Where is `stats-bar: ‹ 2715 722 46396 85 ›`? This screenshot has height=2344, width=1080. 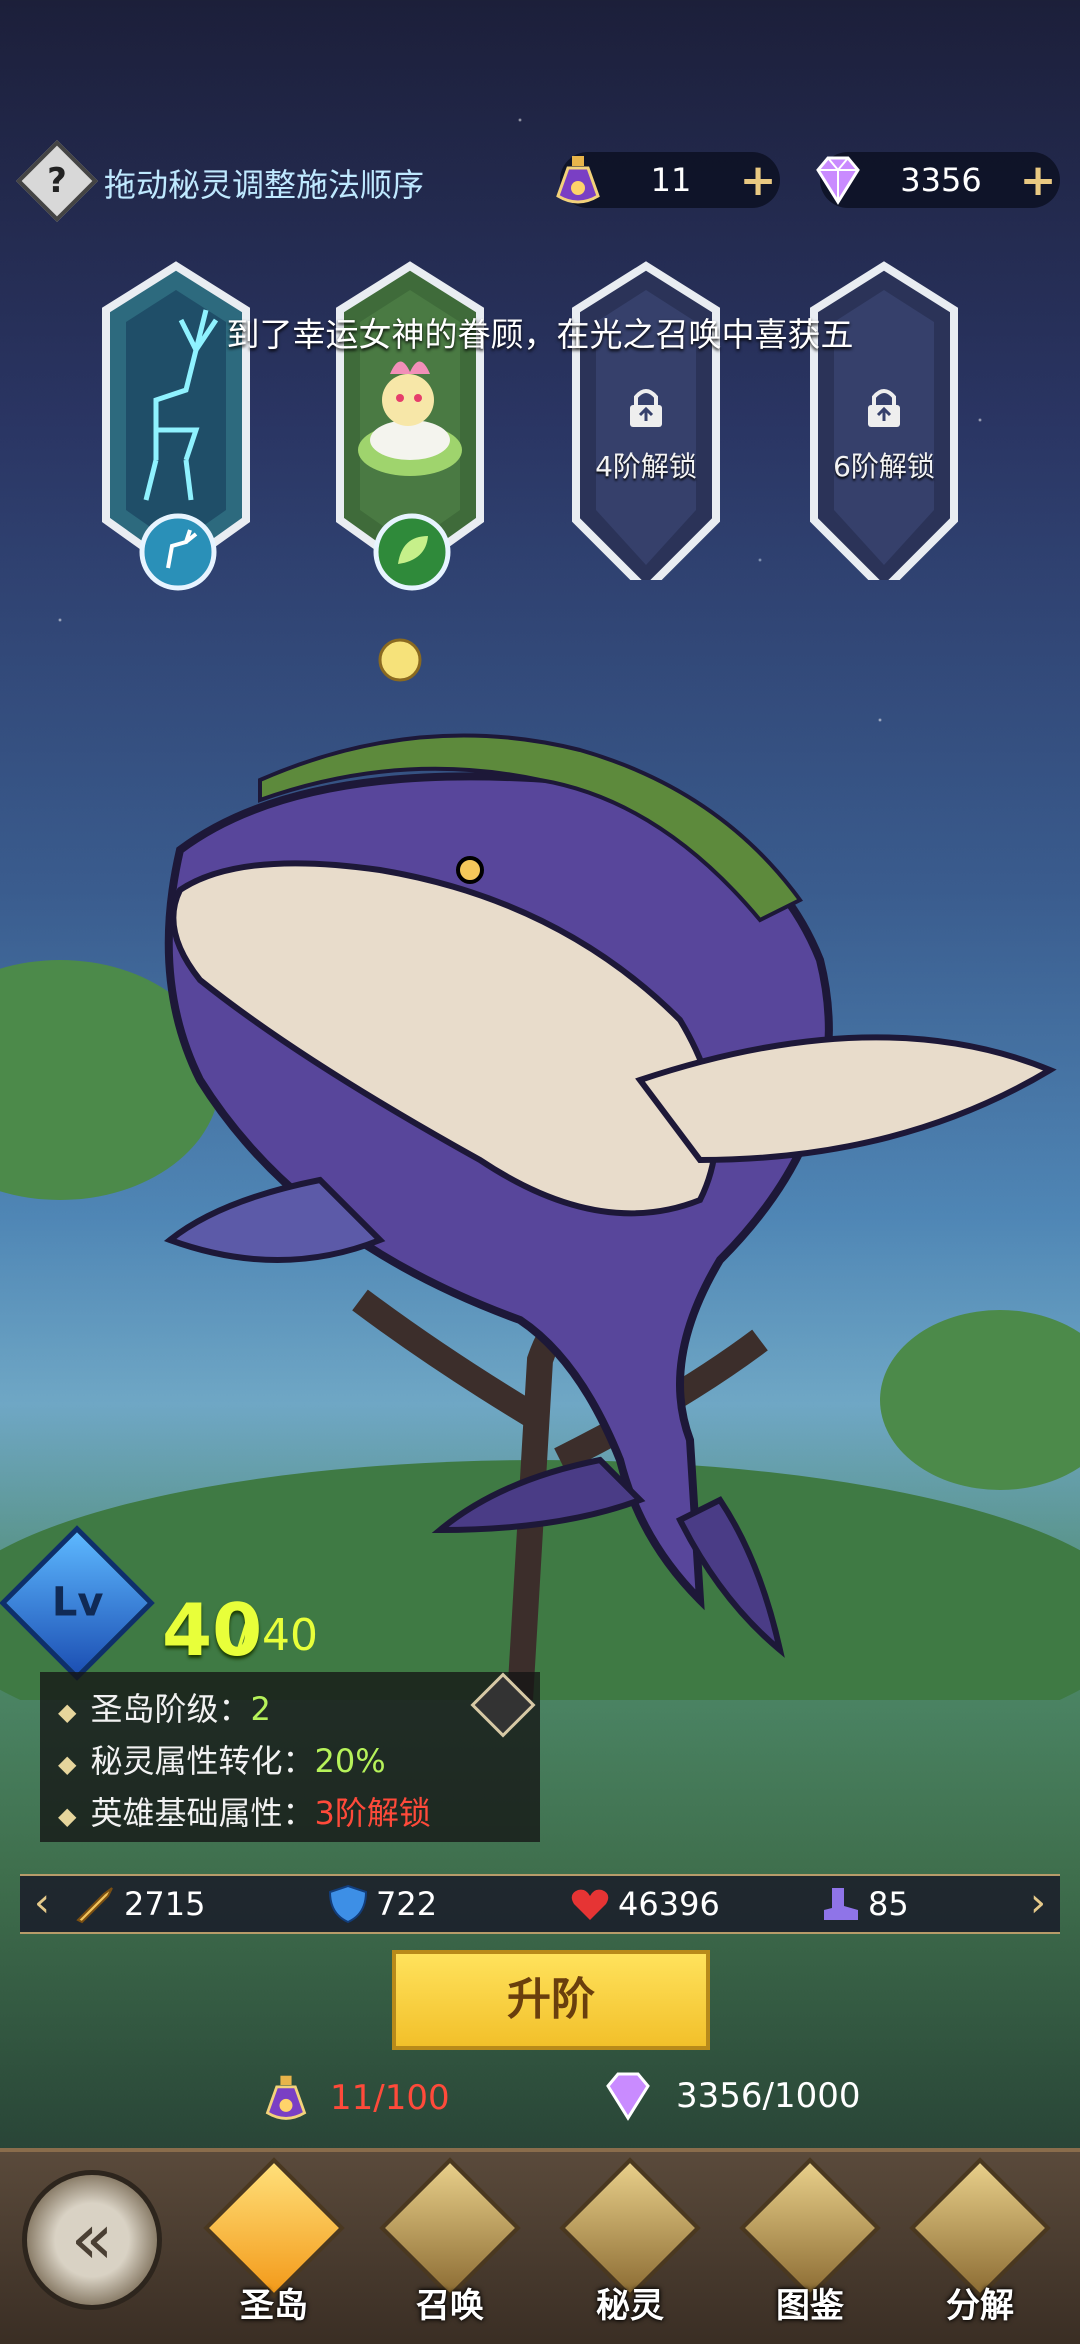
stats-bar: ‹ 2715 722 46396 85 › is located at coordinates (540, 1904).